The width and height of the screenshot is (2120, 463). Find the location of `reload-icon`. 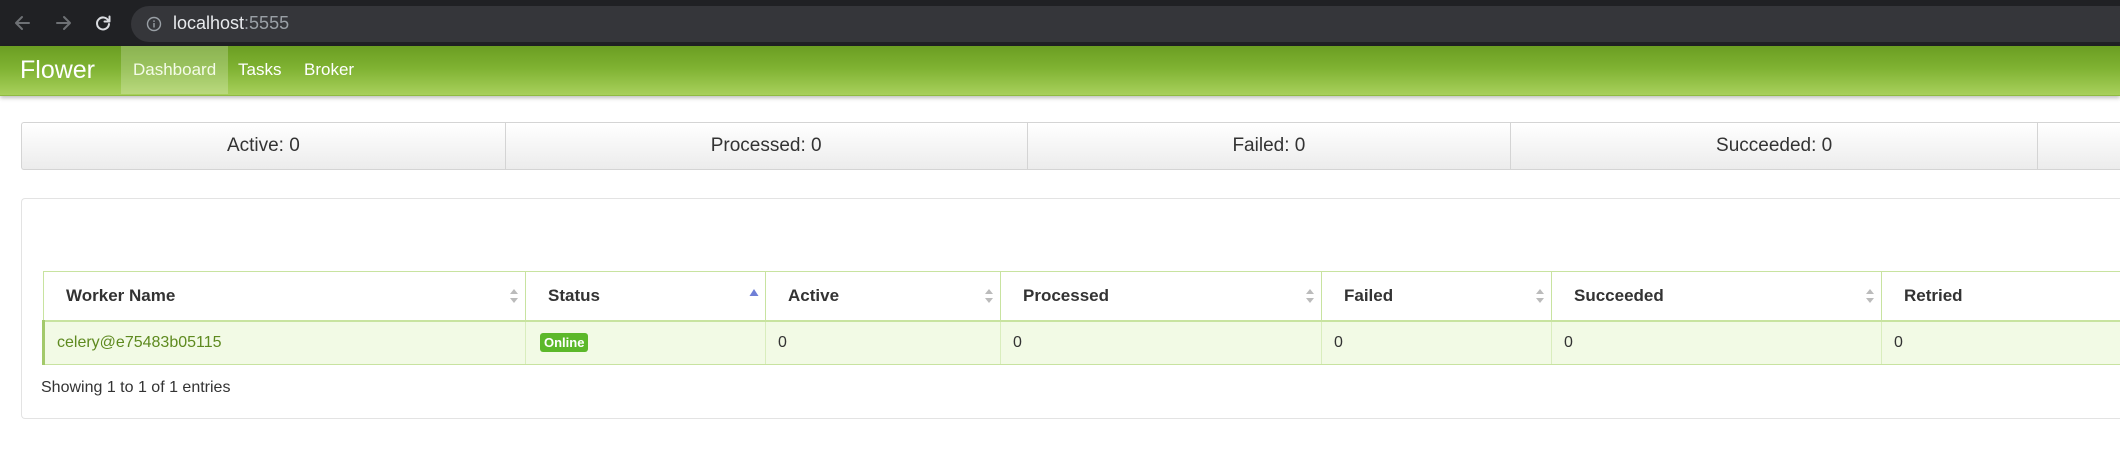

reload-icon is located at coordinates (103, 23).